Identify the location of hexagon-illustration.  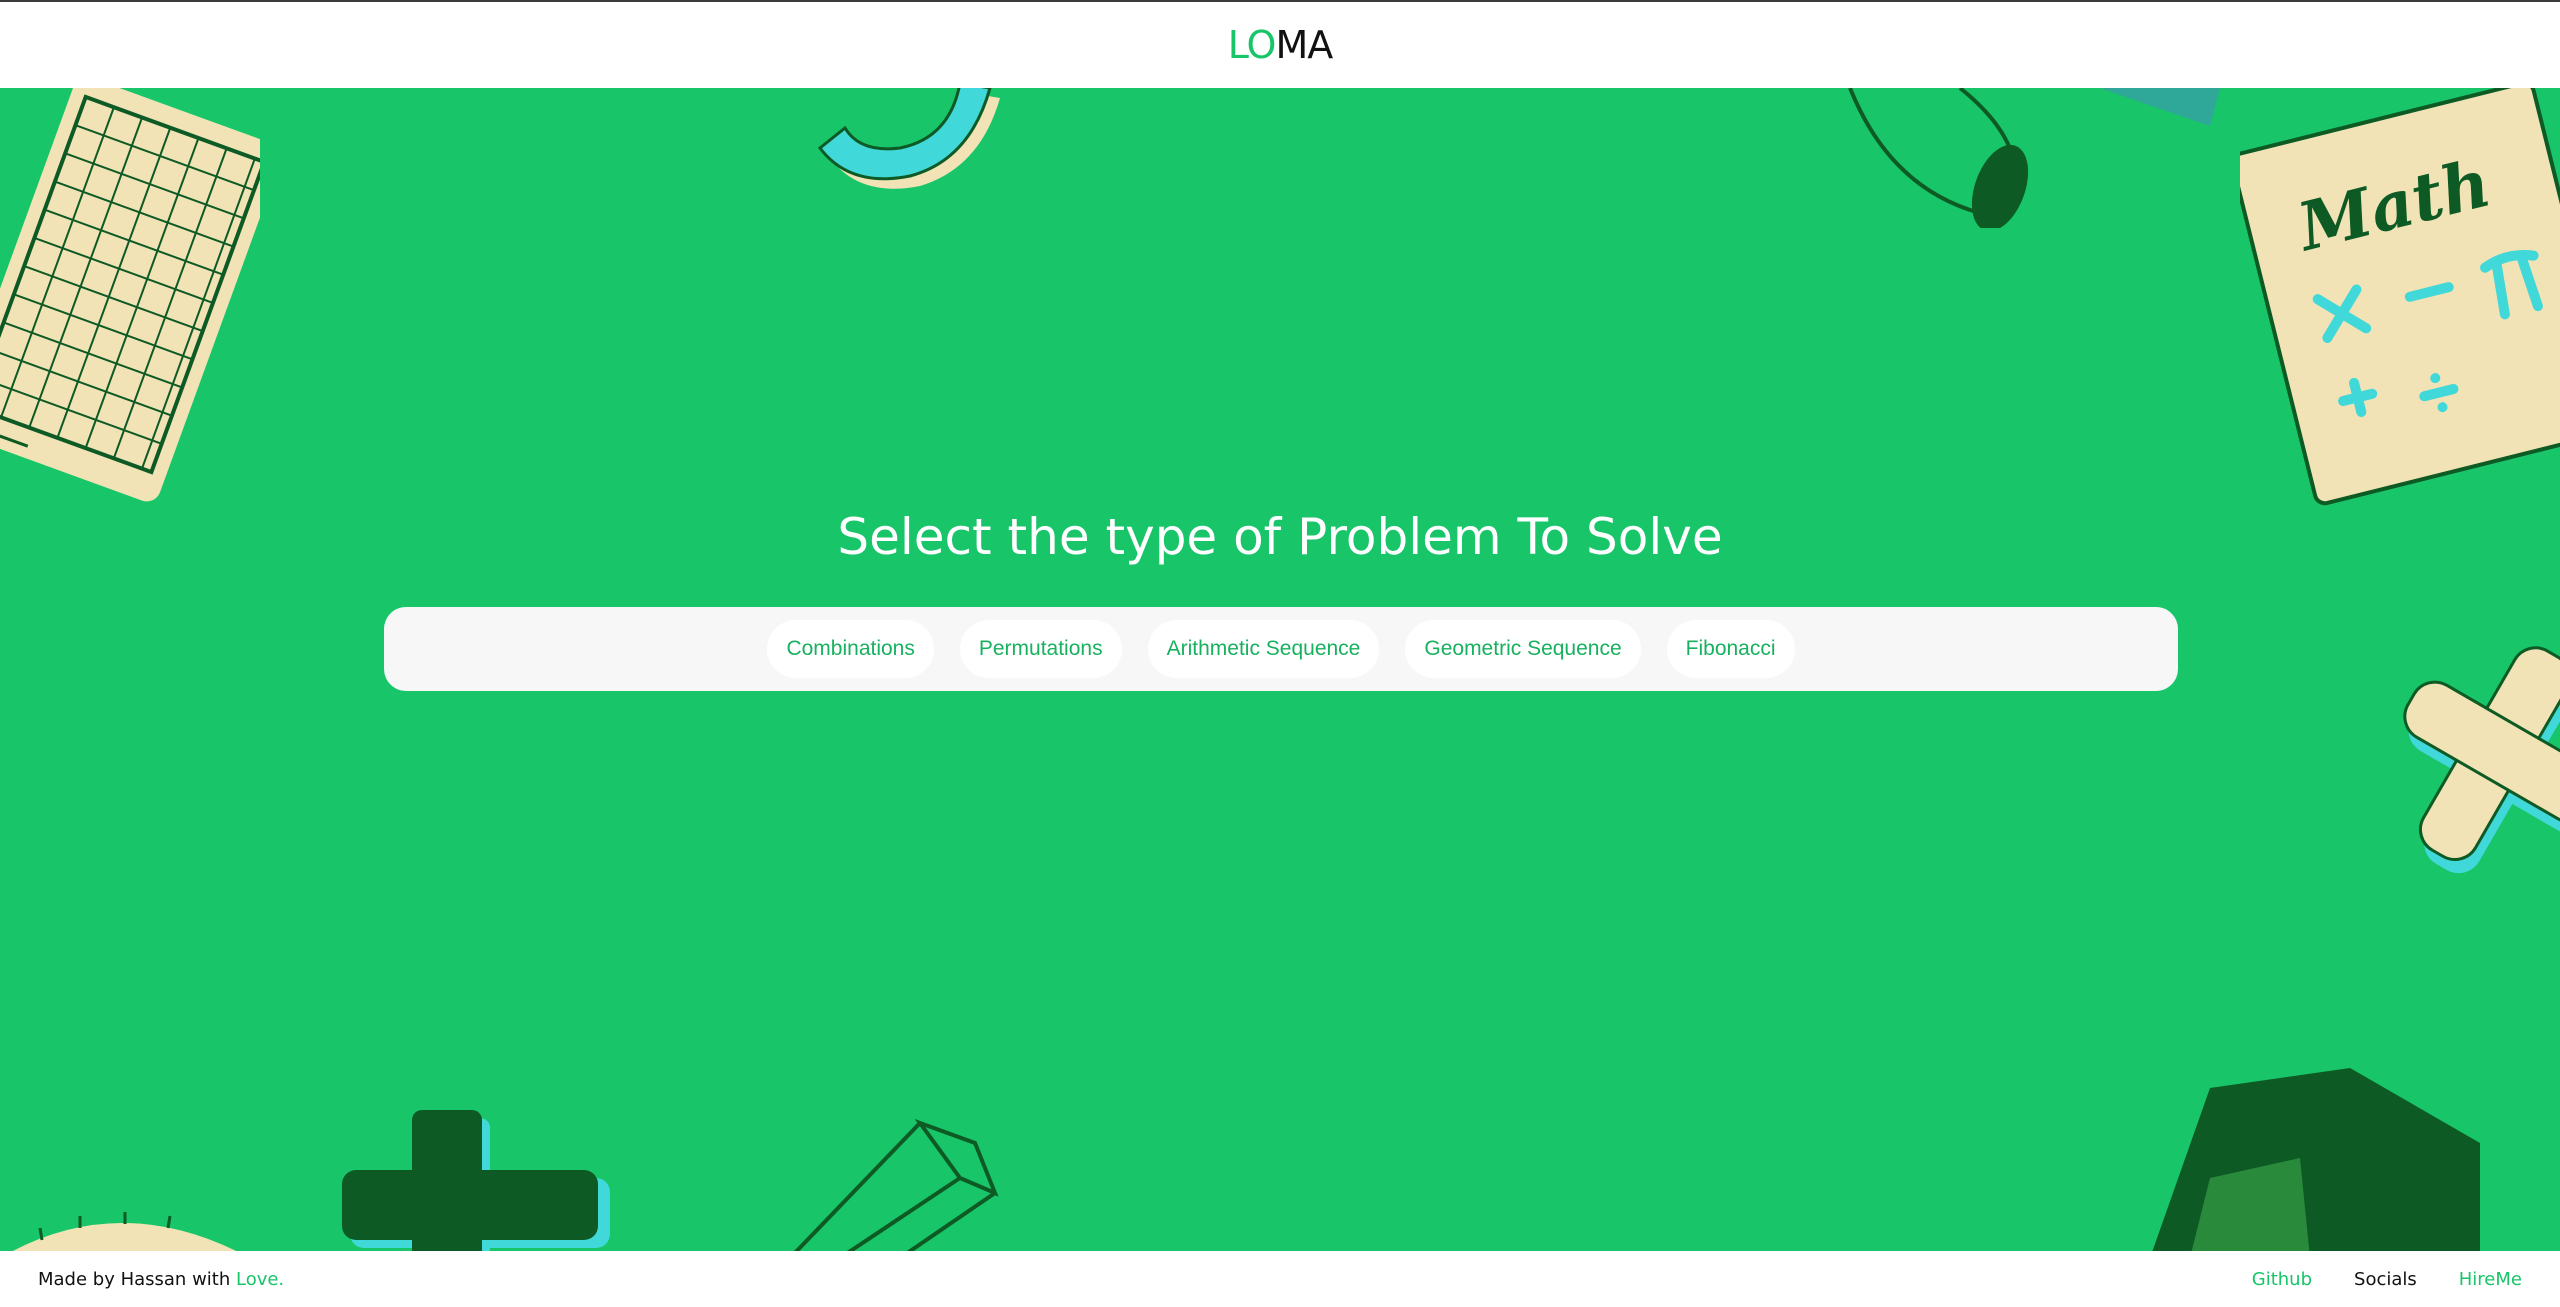
(2316, 1159).